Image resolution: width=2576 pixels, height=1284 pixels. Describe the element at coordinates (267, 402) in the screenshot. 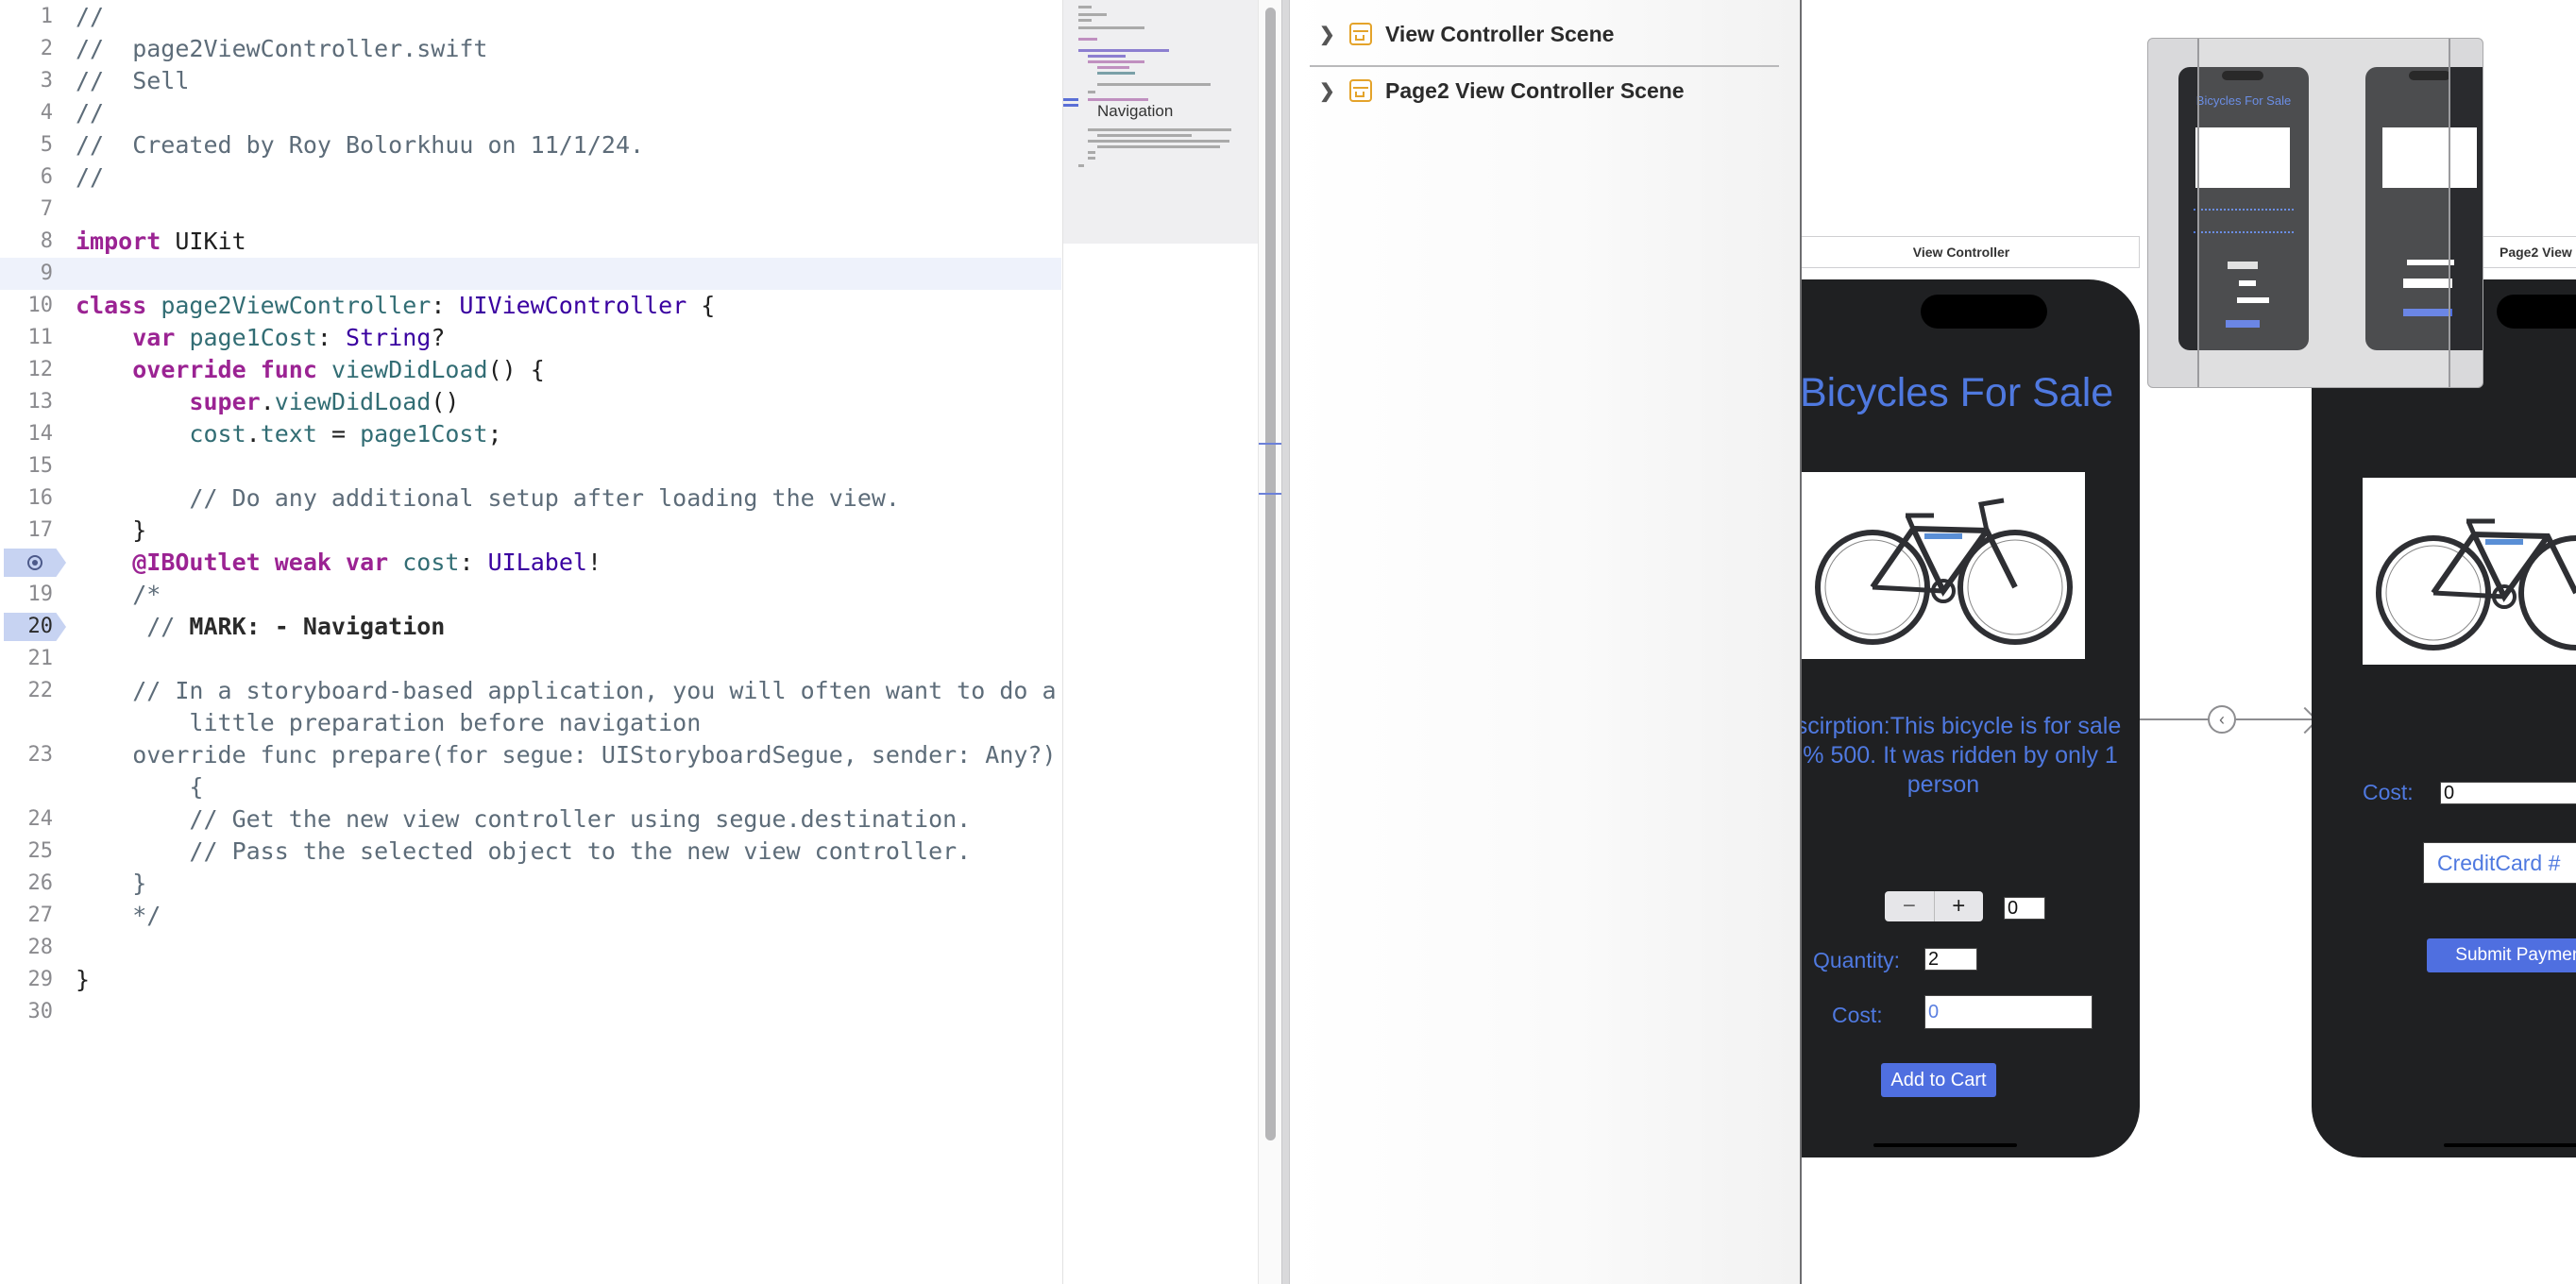

I see `code-line: super.viewDidLoad()` at that location.